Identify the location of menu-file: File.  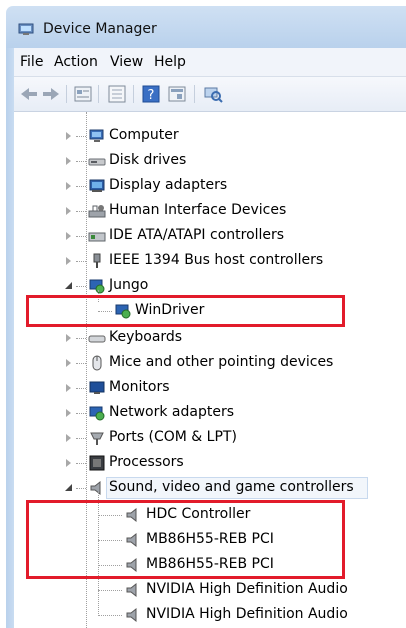
(31, 62).